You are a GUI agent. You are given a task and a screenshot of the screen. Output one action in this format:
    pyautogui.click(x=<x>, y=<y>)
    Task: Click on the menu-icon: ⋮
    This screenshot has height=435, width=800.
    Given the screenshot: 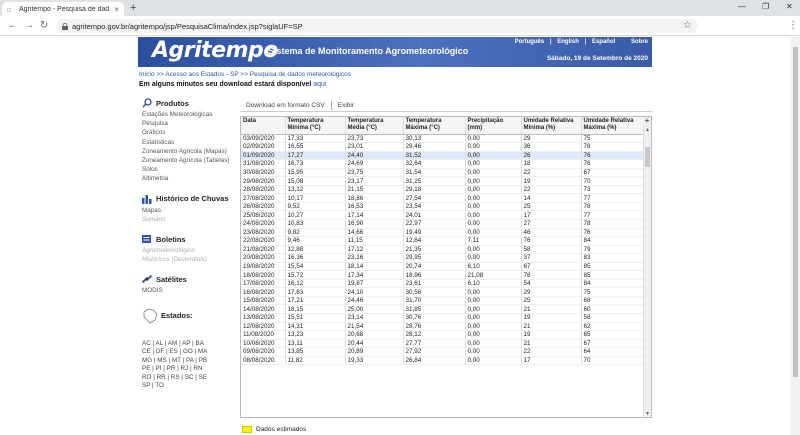 What is the action you would take?
    pyautogui.click(x=793, y=25)
    